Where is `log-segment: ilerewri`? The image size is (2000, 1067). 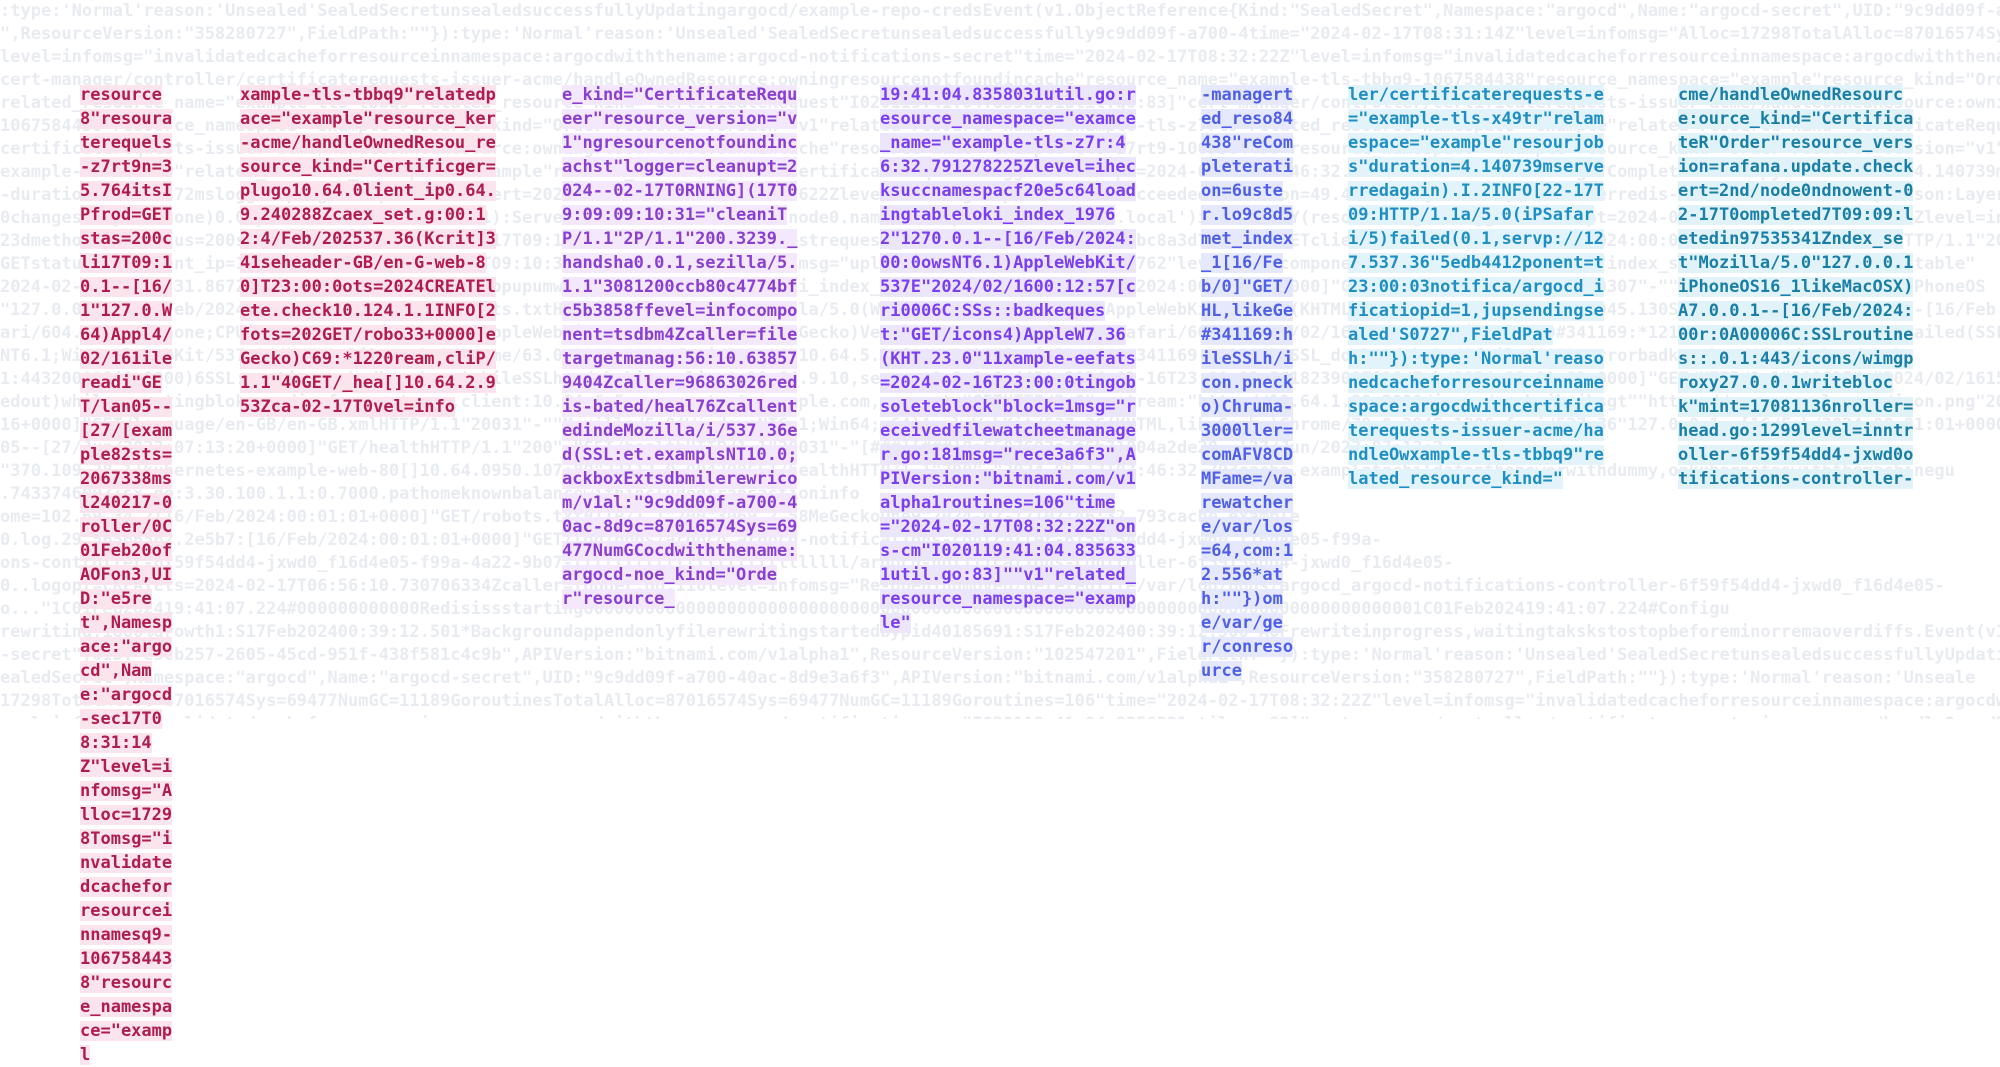 log-segment: ilerewri is located at coordinates (736, 479).